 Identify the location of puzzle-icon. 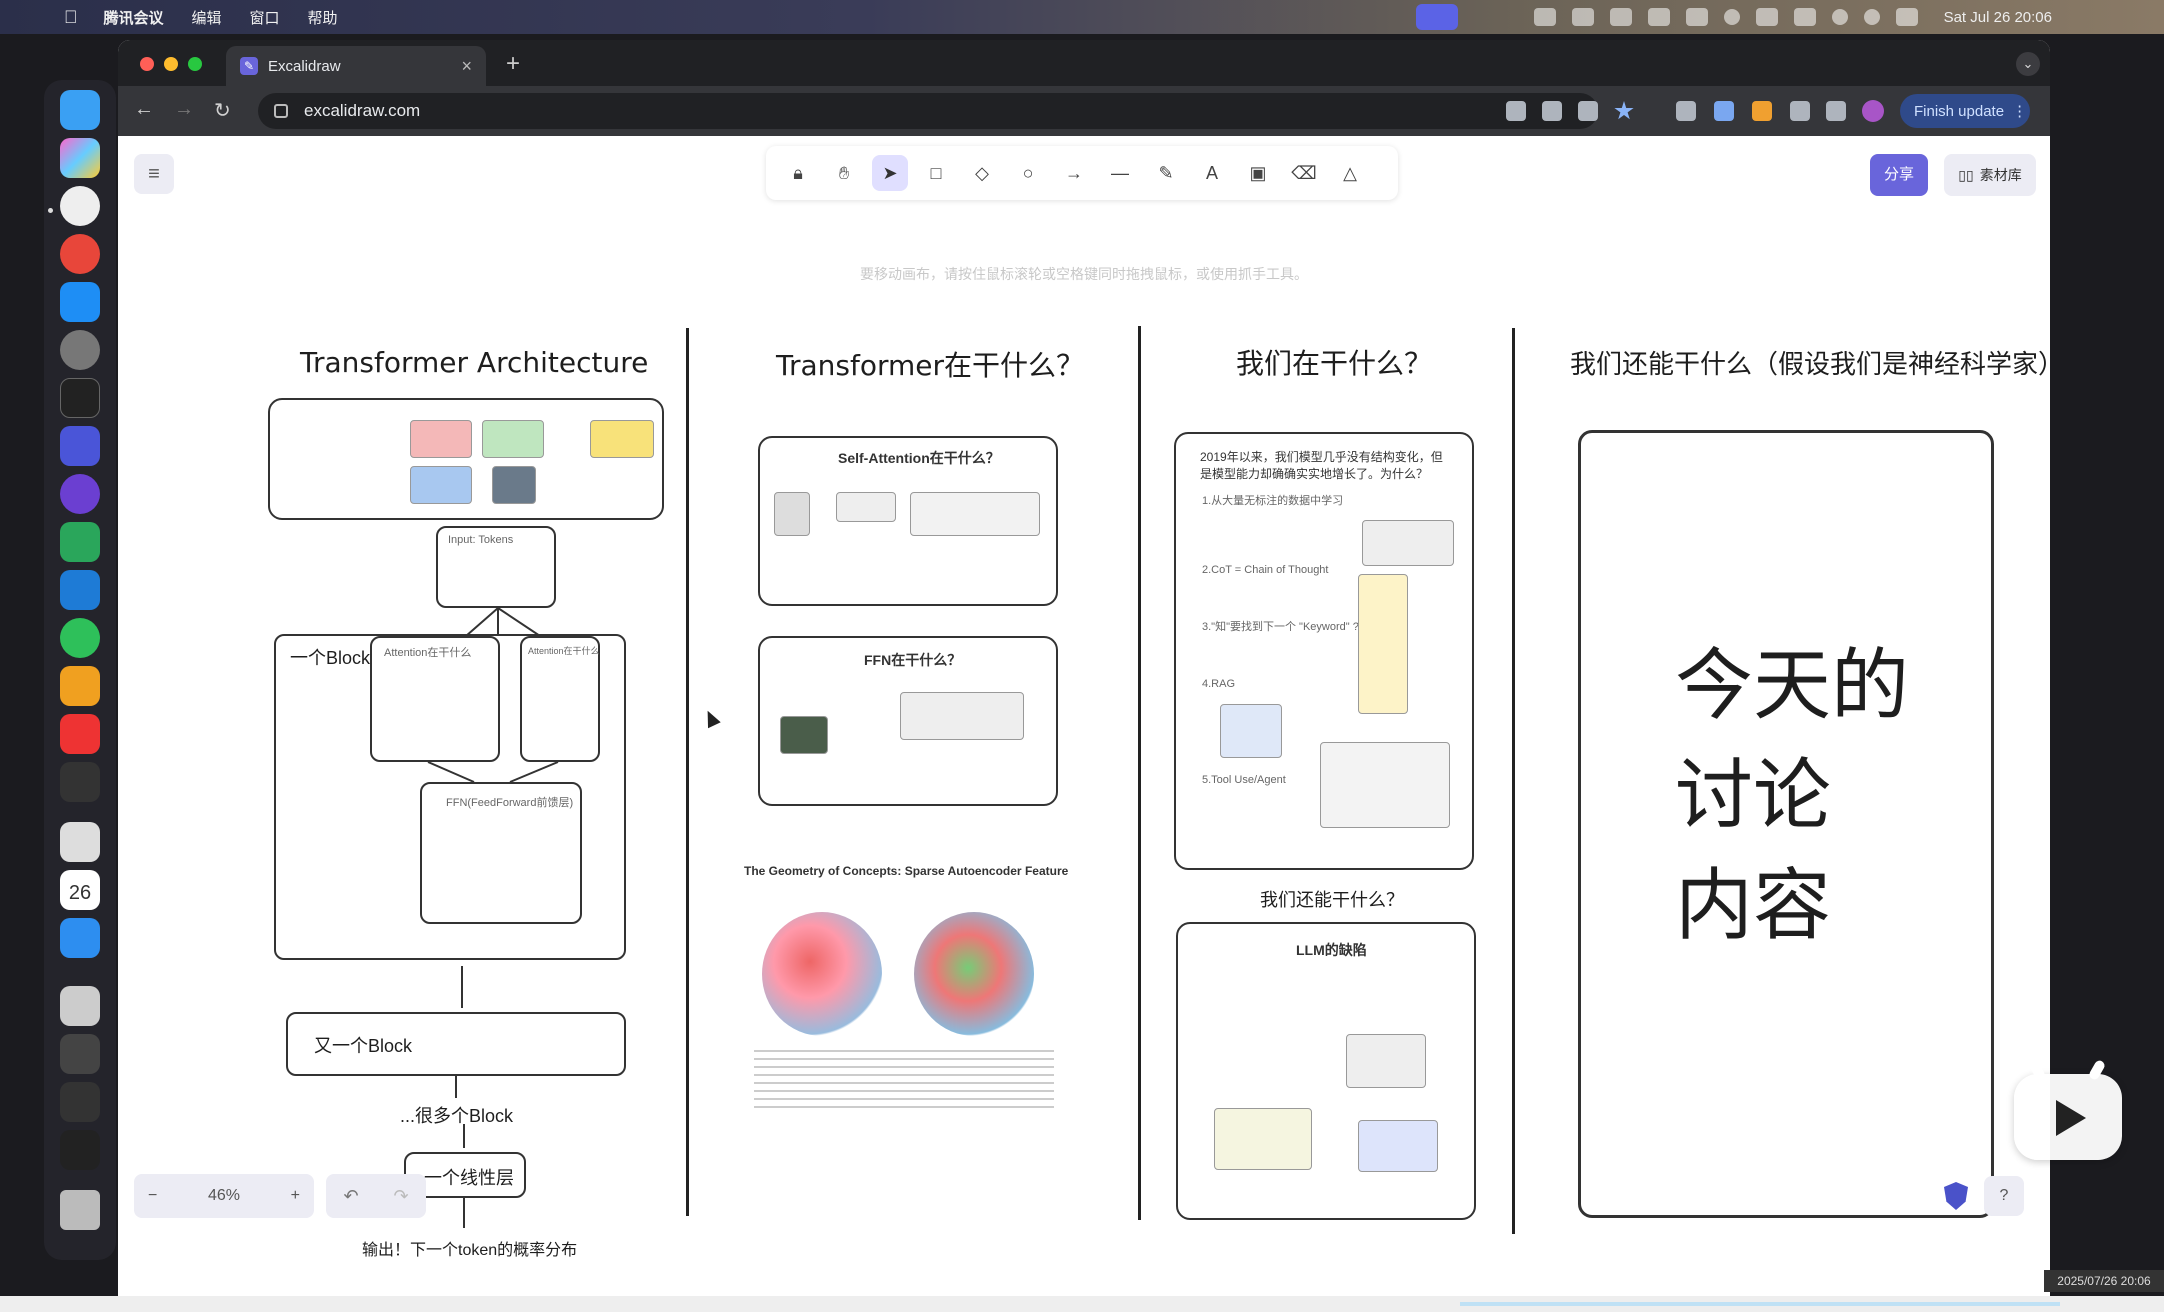
(1800, 111).